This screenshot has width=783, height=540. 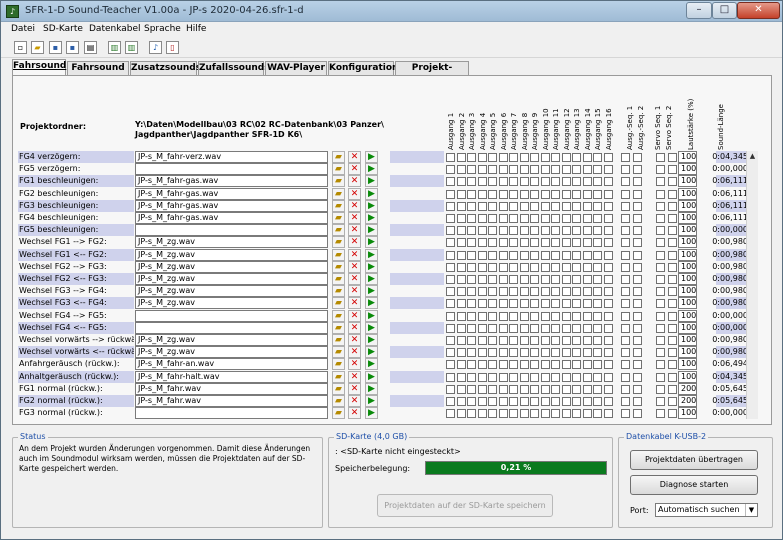 What do you see at coordinates (231, 376) in the screenshot?
I see `wav-file-field: JP-s_M_fahr-halt.wav` at bounding box center [231, 376].